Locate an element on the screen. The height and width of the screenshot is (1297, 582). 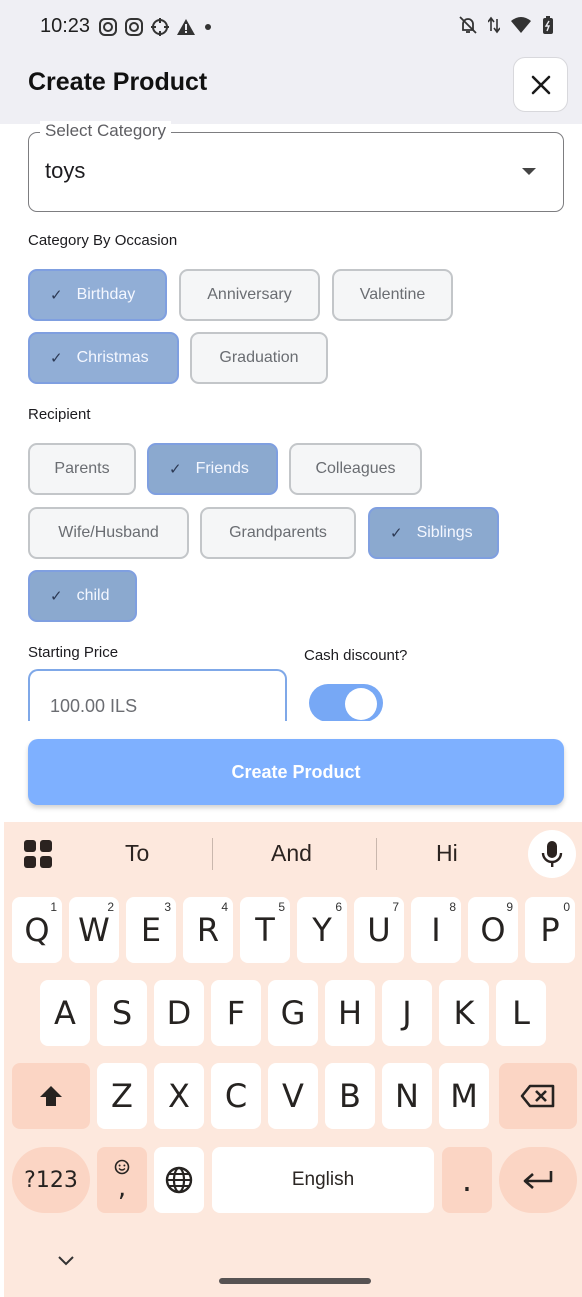
key-c: C is located at coordinates (236, 1096).